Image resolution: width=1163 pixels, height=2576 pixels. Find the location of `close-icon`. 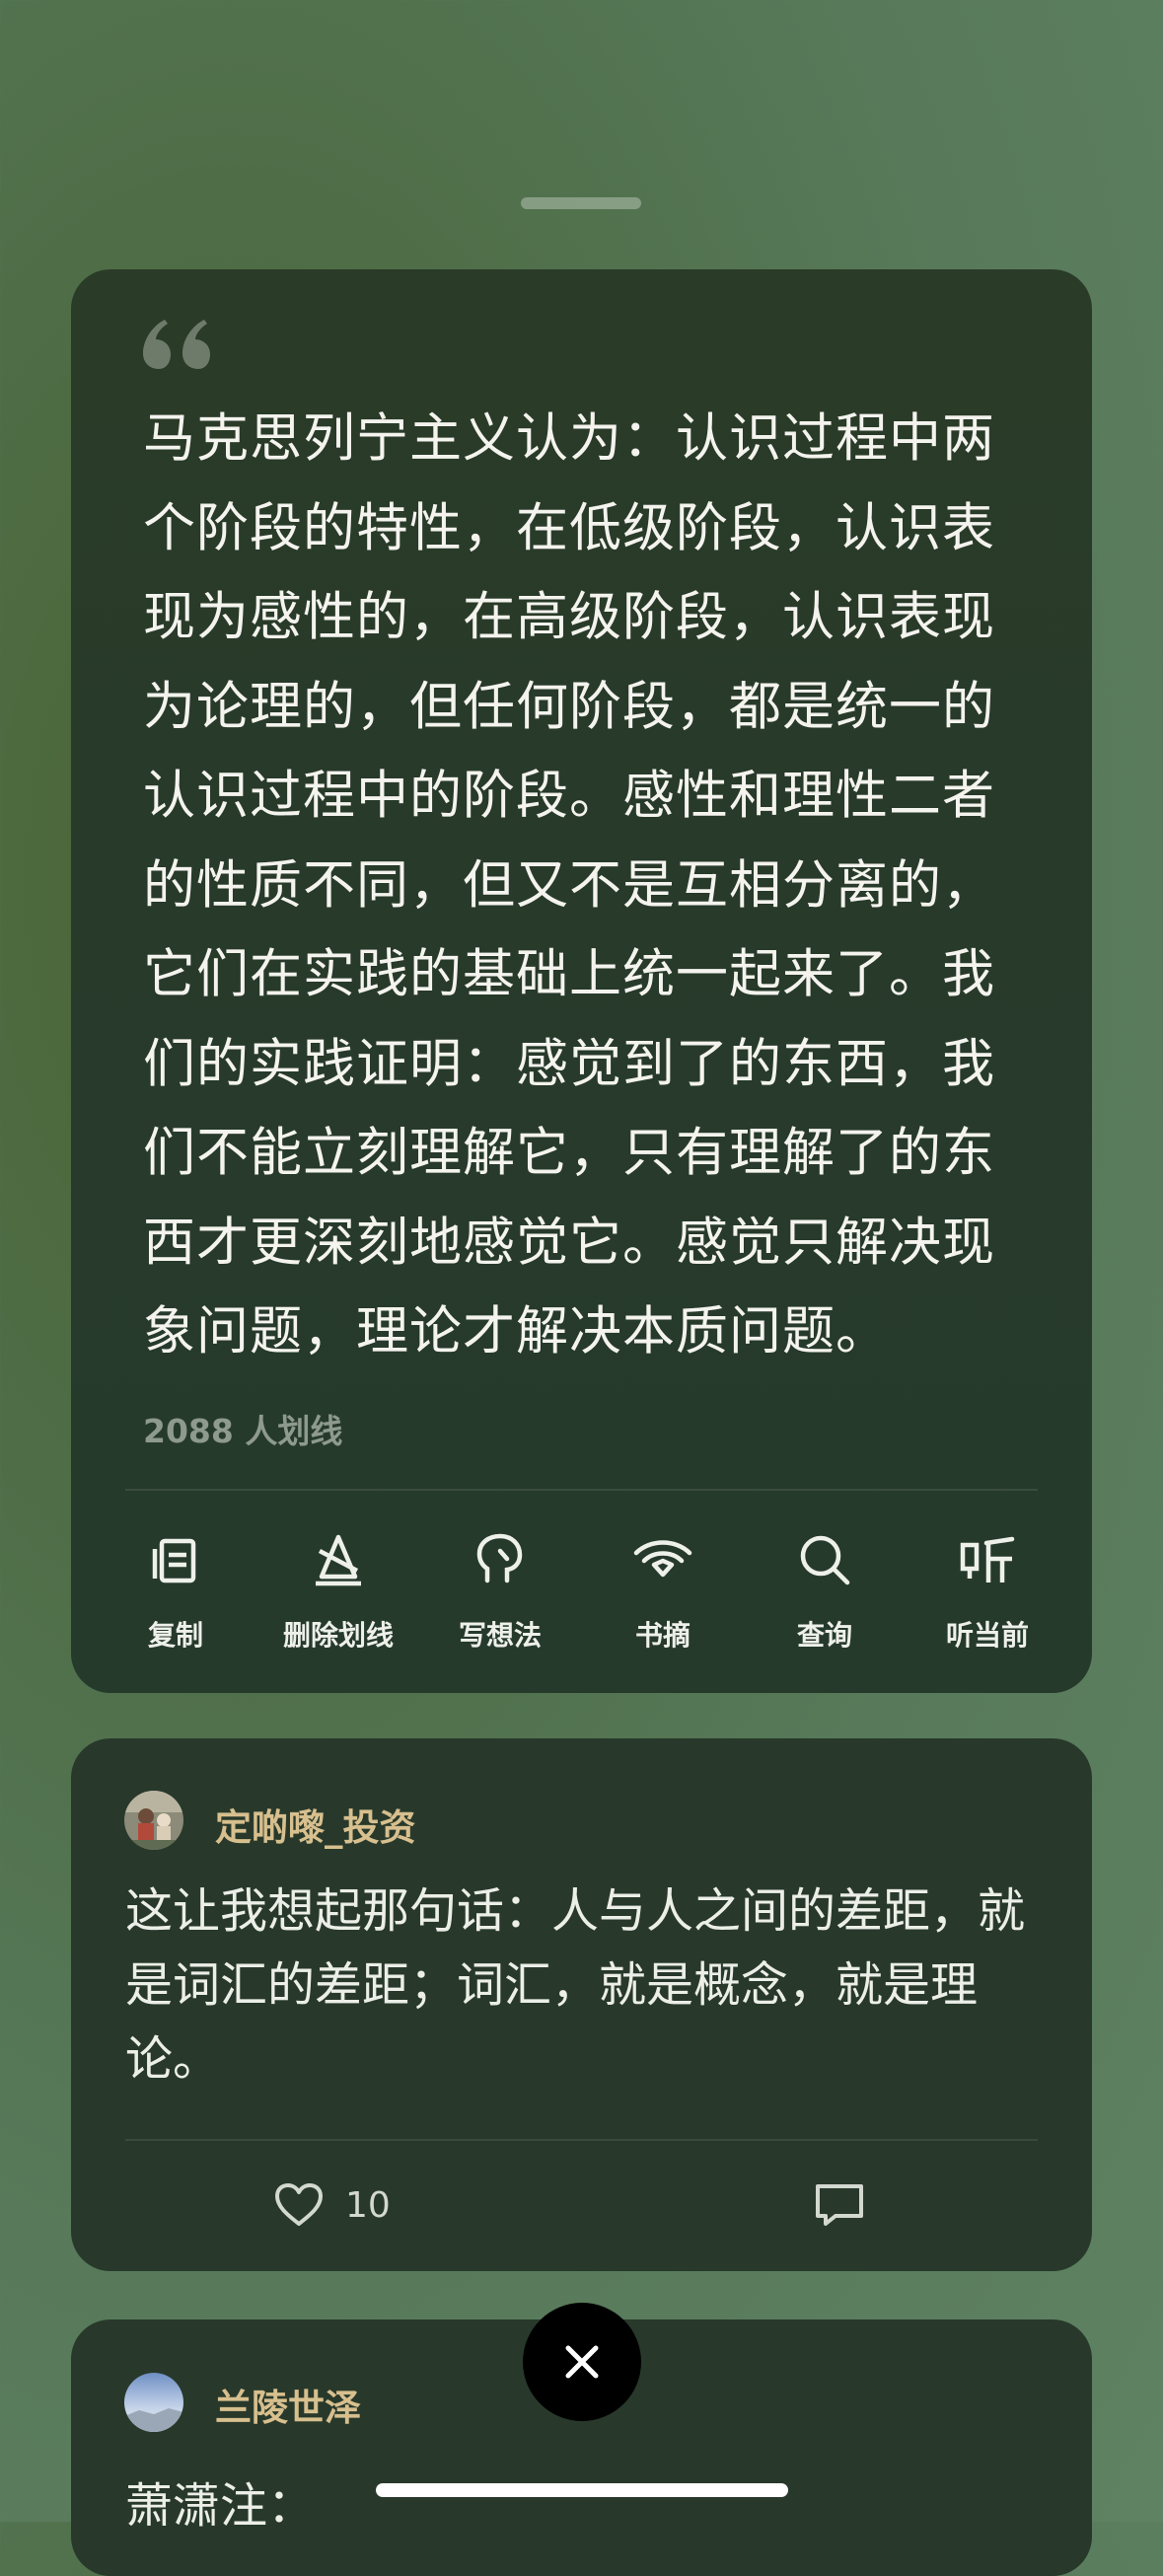

close-icon is located at coordinates (582, 2362).